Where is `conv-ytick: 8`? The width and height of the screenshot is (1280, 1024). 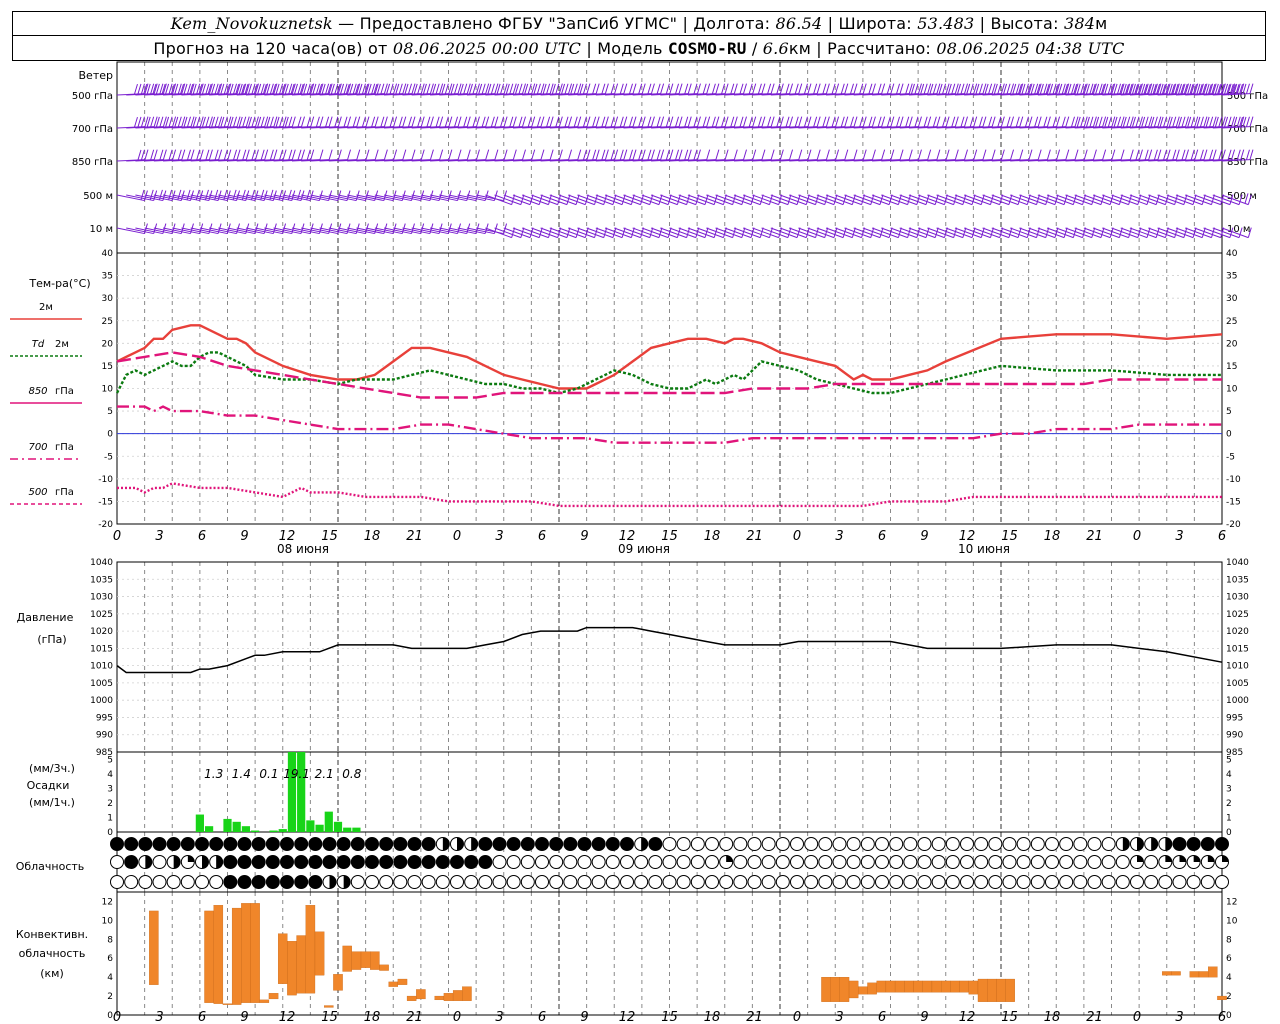 conv-ytick: 8 is located at coordinates (110, 940).